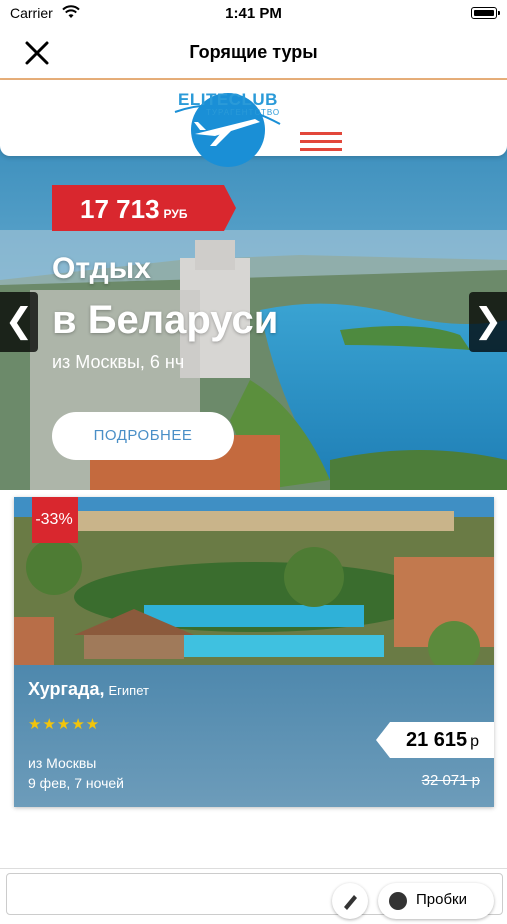  I want to click on tour-price-value: 21 615, so click(437, 740).